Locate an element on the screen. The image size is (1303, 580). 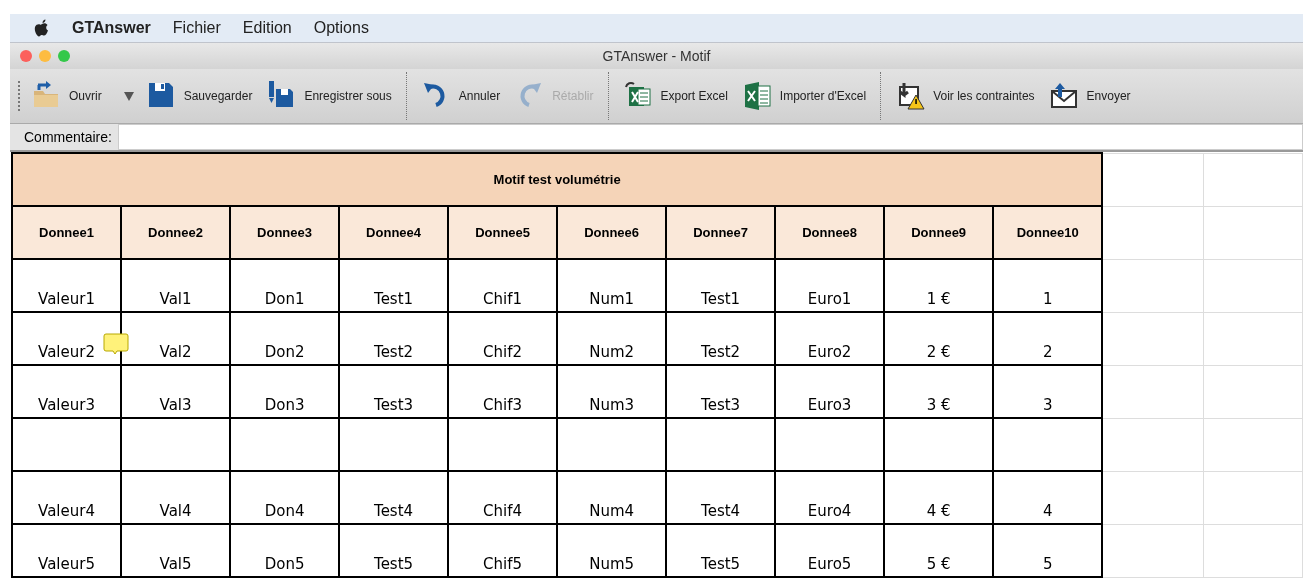
table-cell-text: 1 is located at coordinates (1047, 300).